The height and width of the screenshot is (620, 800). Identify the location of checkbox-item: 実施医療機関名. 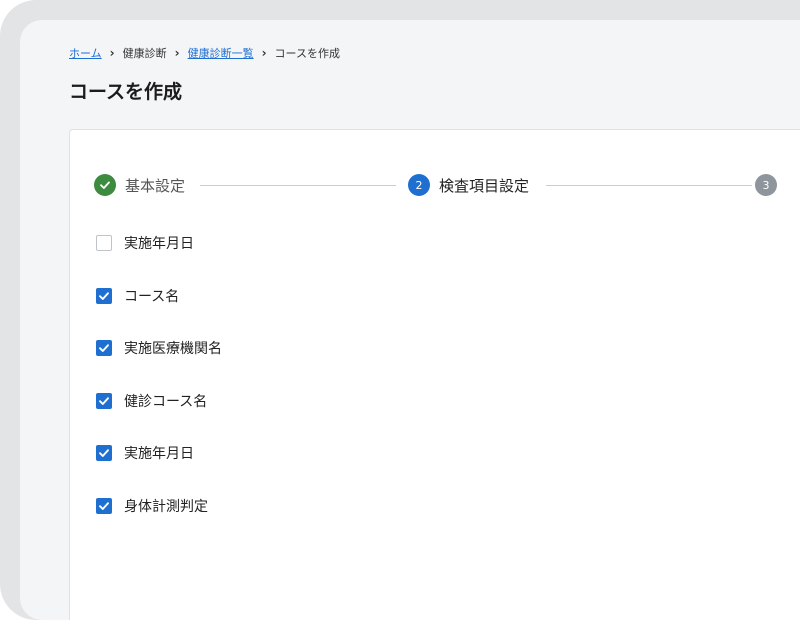
(159, 348).